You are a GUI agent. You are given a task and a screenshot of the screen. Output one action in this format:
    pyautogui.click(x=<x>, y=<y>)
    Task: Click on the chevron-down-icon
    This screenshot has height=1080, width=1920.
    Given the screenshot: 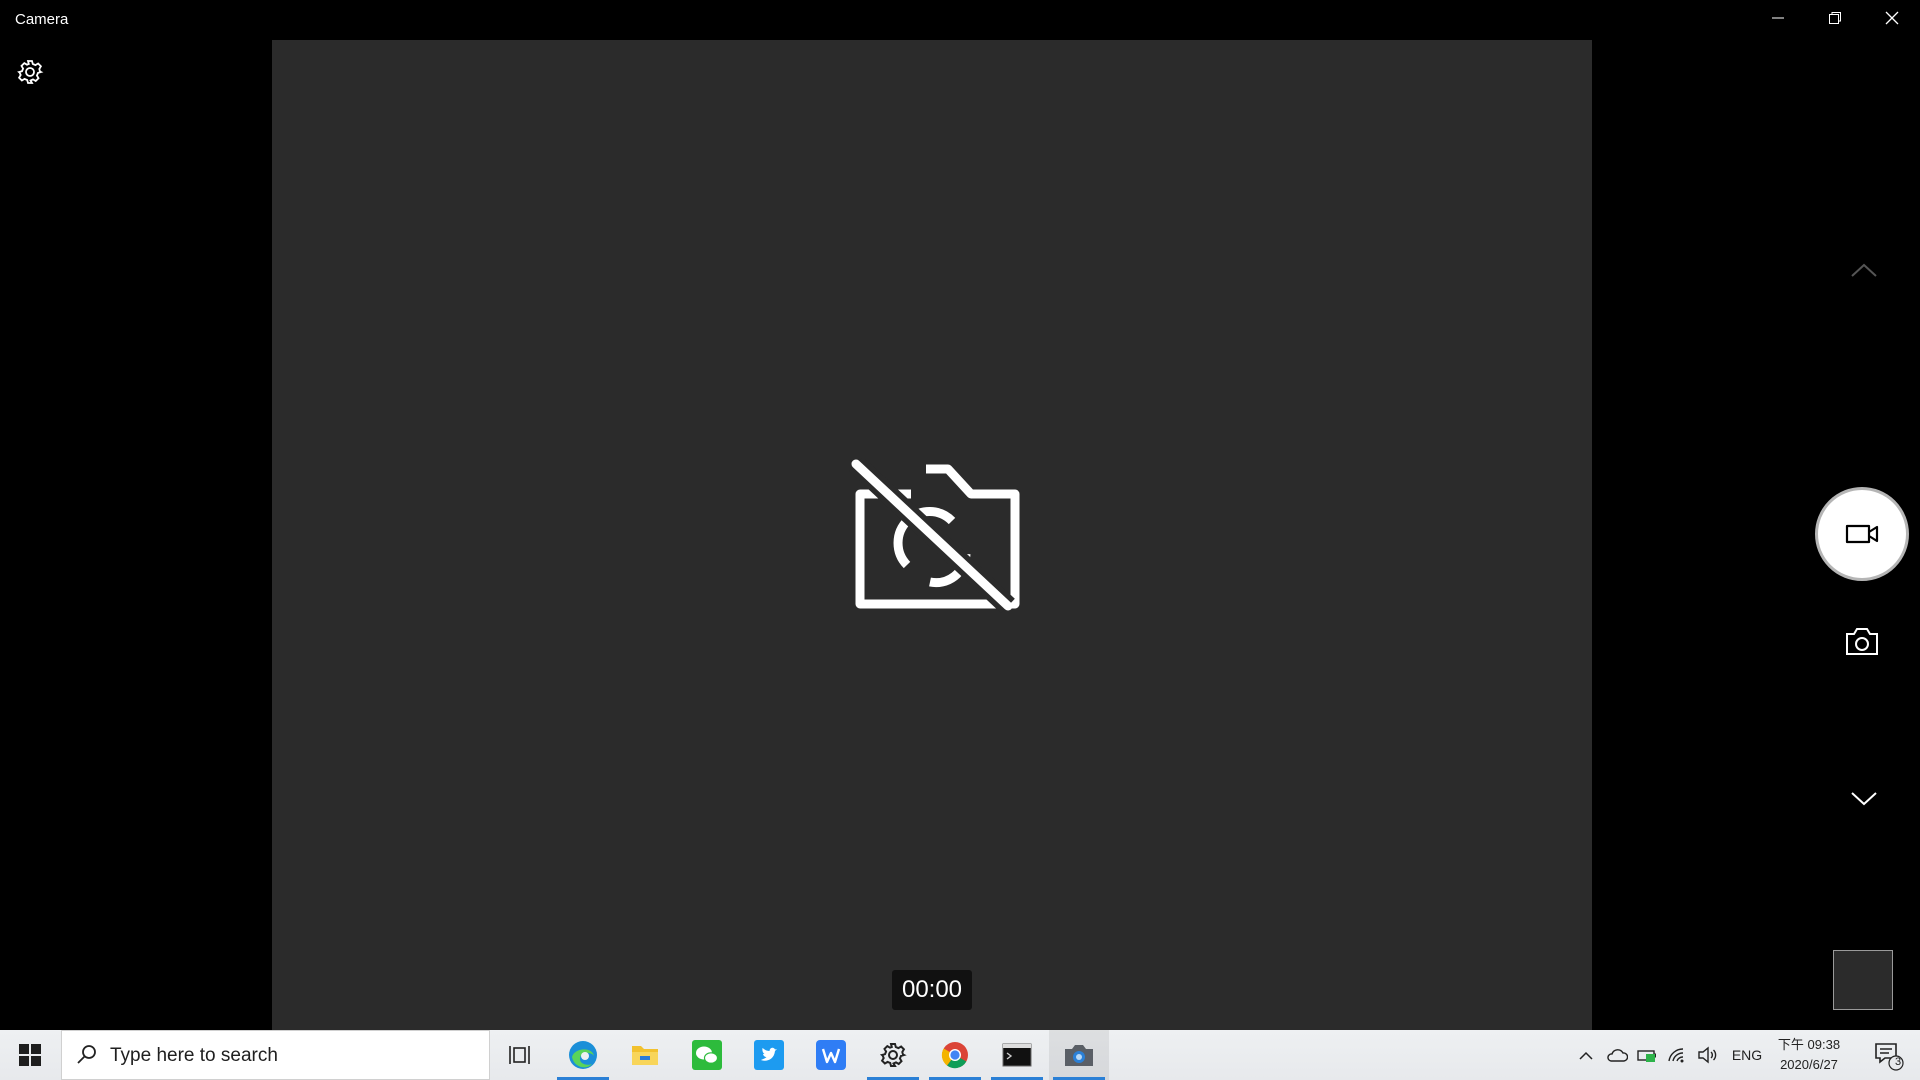 What is the action you would take?
    pyautogui.click(x=1864, y=799)
    